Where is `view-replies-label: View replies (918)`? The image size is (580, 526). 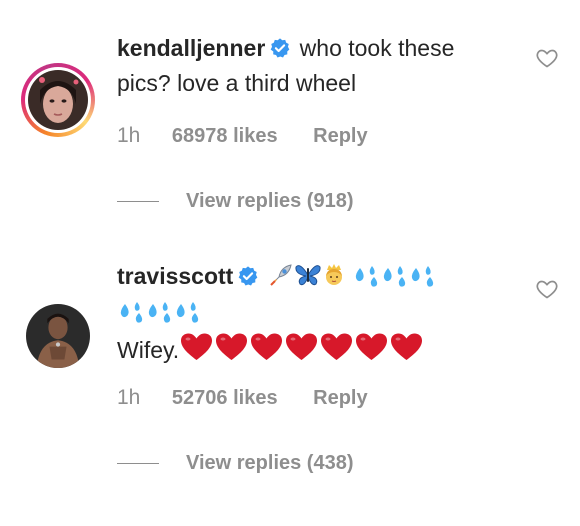
view-replies-label: View replies (918) is located at coordinates (270, 201).